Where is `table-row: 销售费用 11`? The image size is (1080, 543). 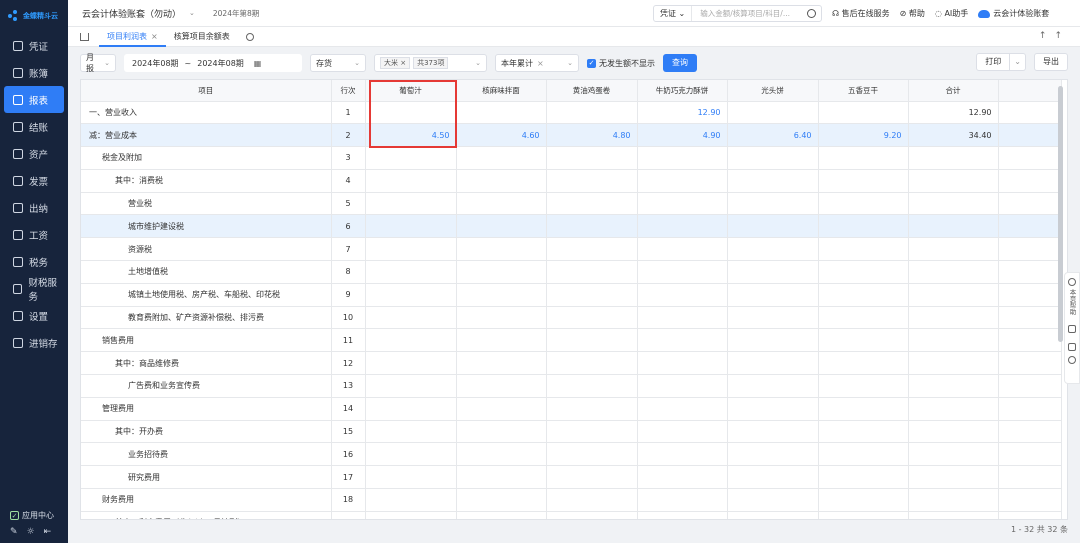
table-row: 销售费用 11 is located at coordinates (571, 340).